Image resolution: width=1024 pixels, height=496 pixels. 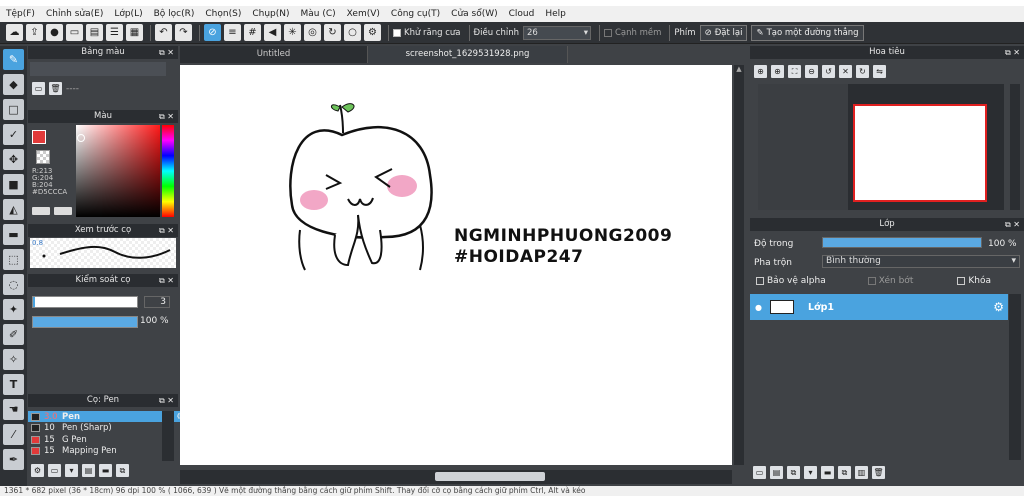 I want to click on rotate-left-icon: ↺, so click(x=828, y=71).